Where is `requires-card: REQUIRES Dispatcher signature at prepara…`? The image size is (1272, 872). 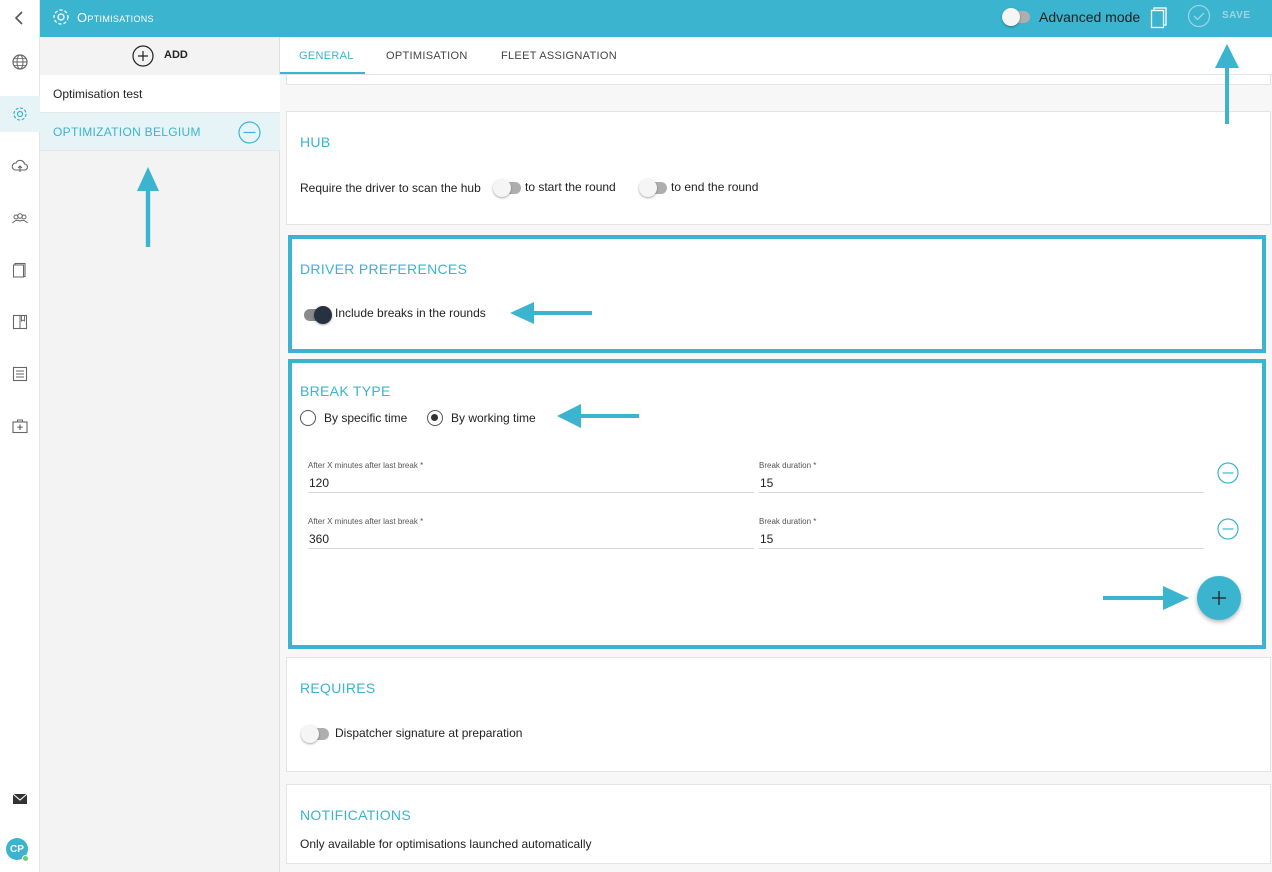
requires-card: REQUIRES Dispatcher signature at prepara… is located at coordinates (778, 714).